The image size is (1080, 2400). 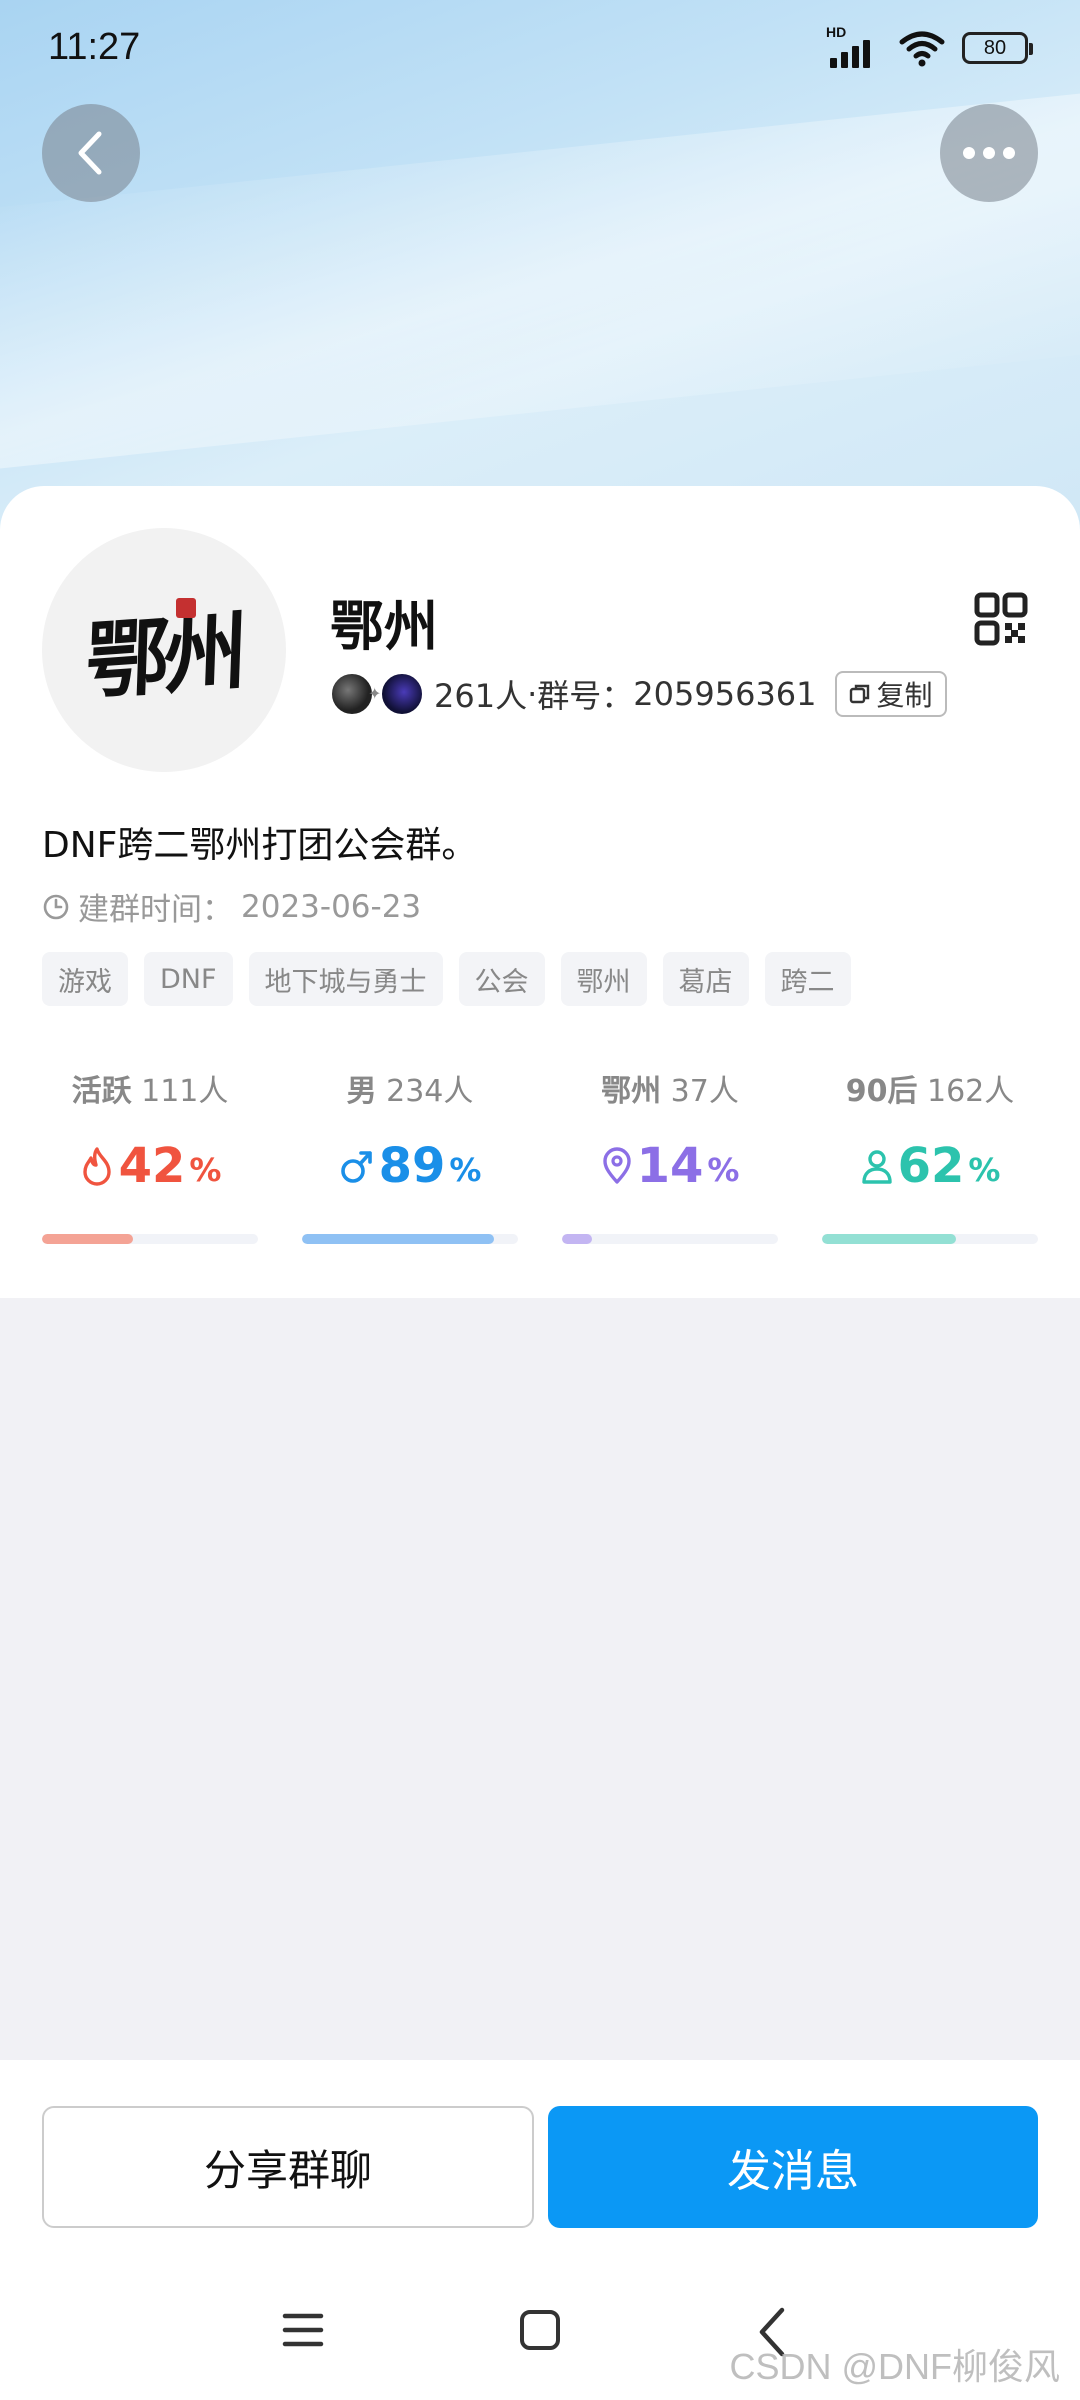 I want to click on hd-label: HD, so click(x=836, y=32).